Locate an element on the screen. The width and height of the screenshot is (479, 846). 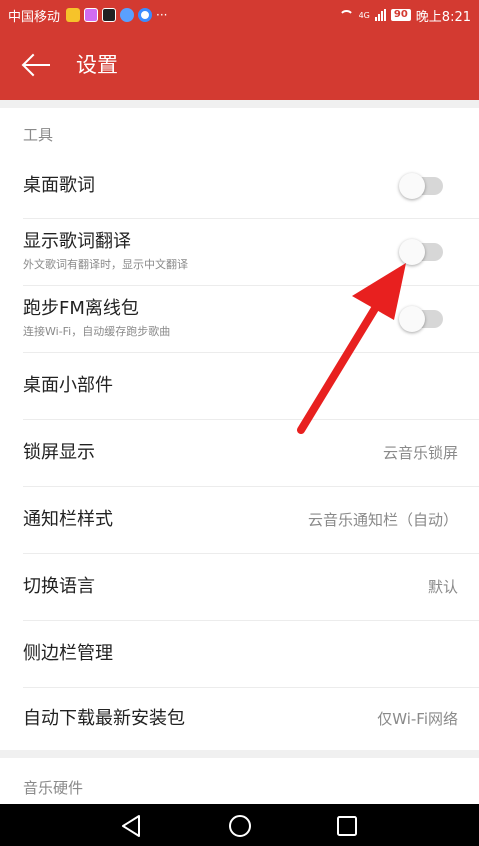
setting-row-sidebar: 侧边栏管理 is located at coordinates (239, 654).